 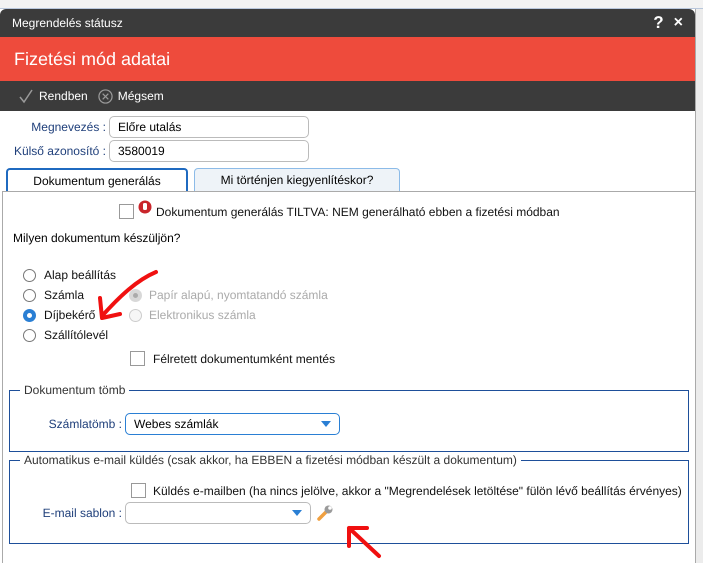 I want to click on dropdown: Webes számlák, so click(x=232, y=424).